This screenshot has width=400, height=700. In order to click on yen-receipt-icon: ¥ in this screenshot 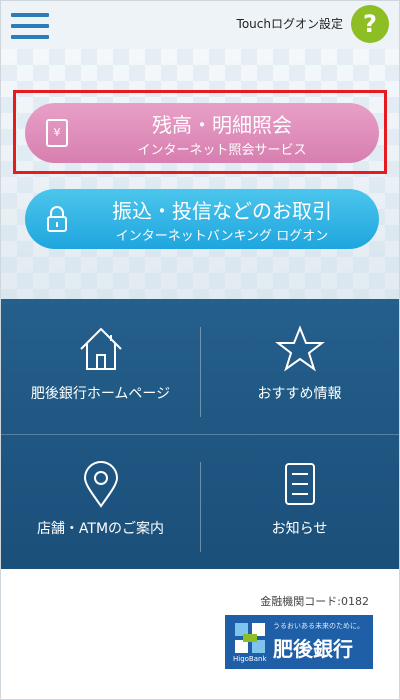, I will do `click(57, 133)`.